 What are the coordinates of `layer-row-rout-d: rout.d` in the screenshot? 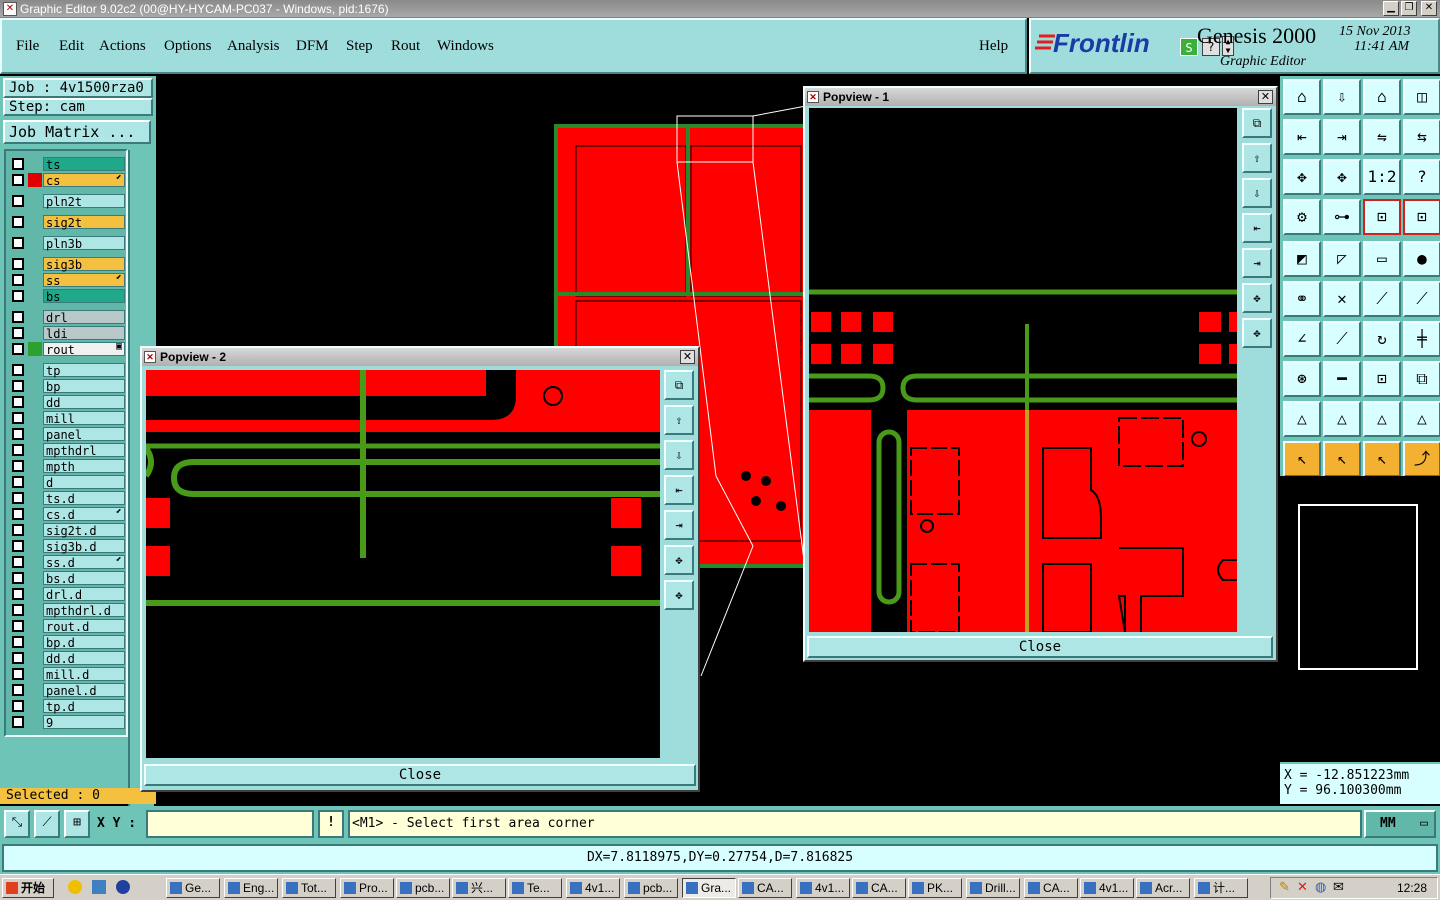 It's located at (67, 626).